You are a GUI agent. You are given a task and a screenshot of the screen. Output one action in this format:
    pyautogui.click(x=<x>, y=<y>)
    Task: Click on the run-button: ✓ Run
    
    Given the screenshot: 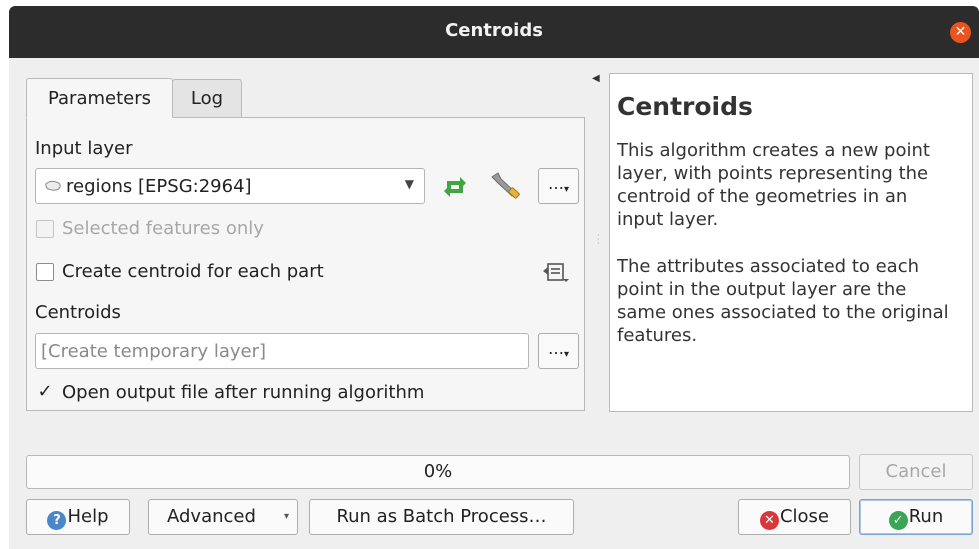 What is the action you would take?
    pyautogui.click(x=916, y=517)
    